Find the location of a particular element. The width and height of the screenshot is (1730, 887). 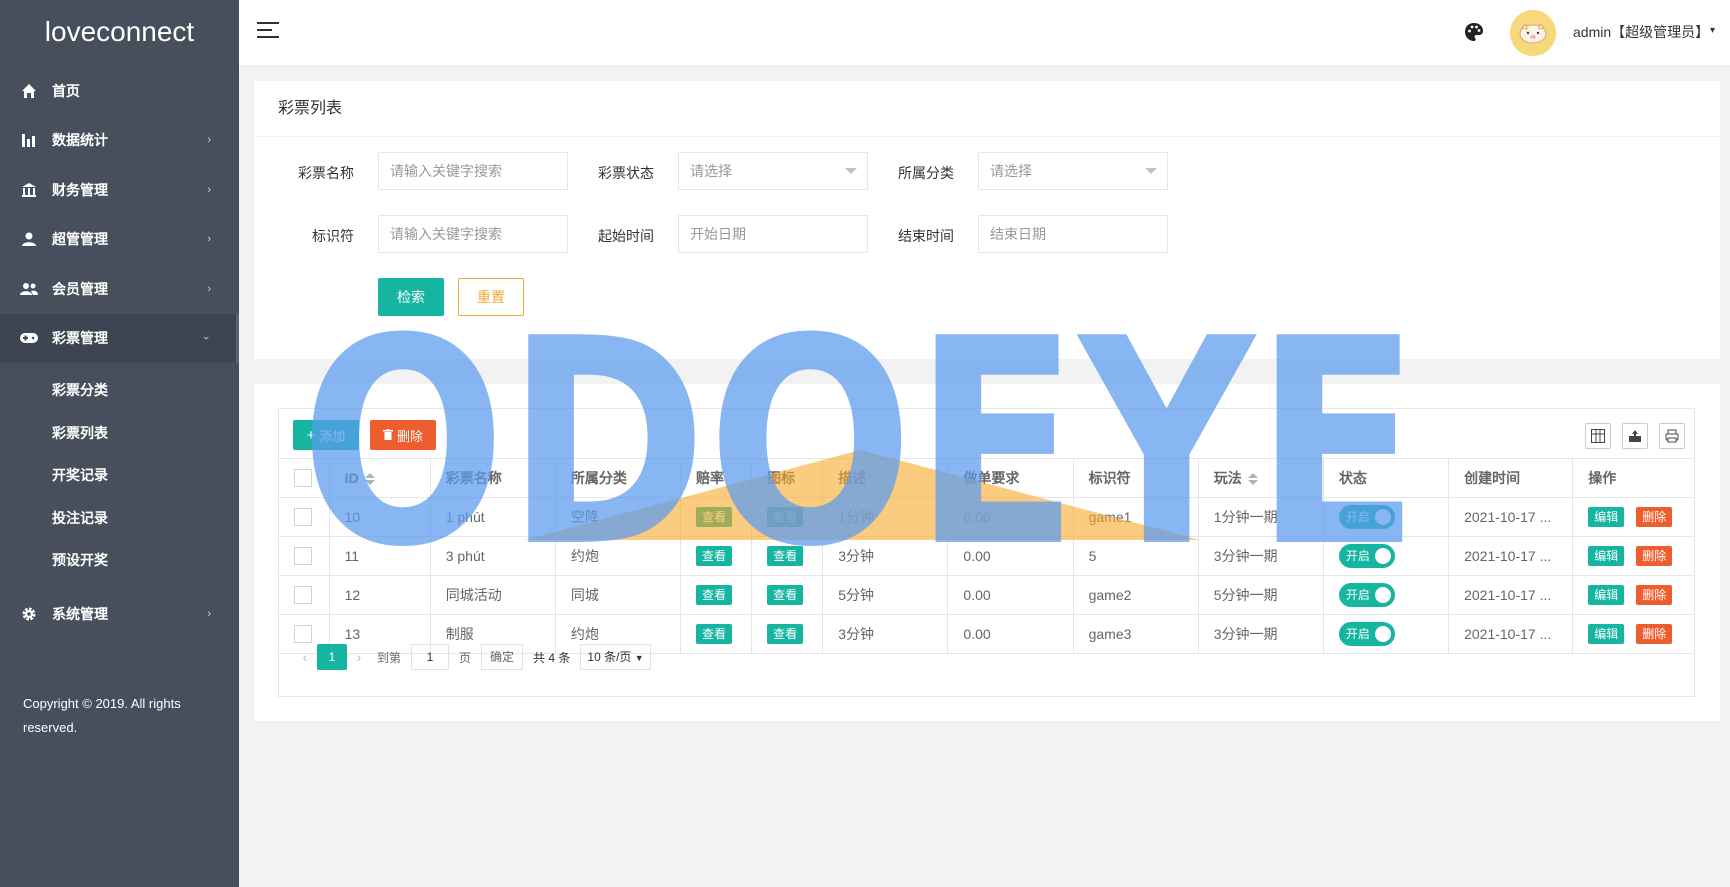

top-header: admin【超级管理员】 ▾ is located at coordinates (984, 33).